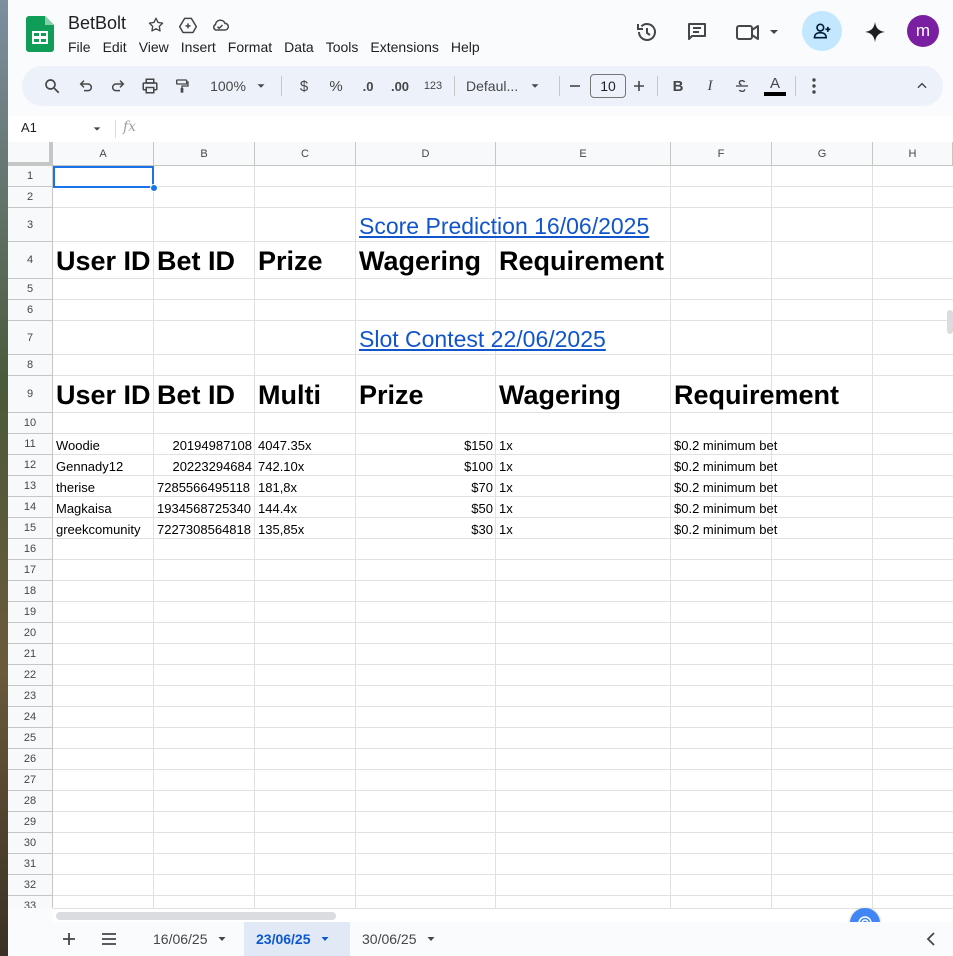  What do you see at coordinates (103, 486) in the screenshot?
I see `cell: therise` at bounding box center [103, 486].